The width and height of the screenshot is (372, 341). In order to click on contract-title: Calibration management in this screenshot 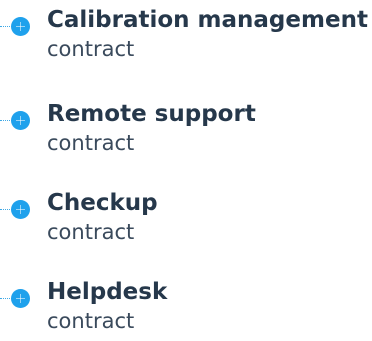, I will do `click(207, 20)`.